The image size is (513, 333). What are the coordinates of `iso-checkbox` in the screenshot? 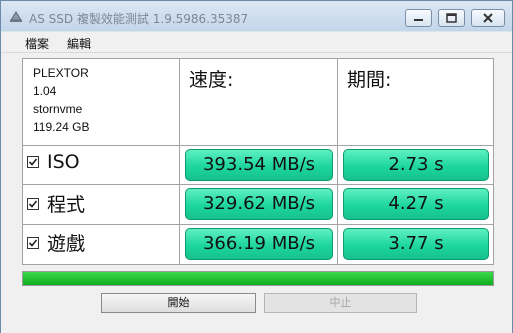 It's located at (33, 162).